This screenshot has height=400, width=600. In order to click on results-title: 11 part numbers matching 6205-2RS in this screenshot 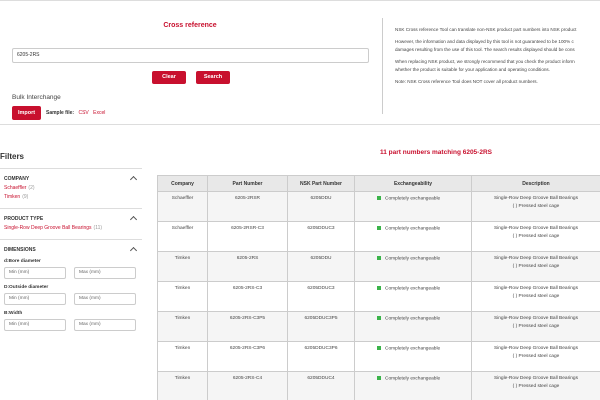, I will do `click(436, 152)`.